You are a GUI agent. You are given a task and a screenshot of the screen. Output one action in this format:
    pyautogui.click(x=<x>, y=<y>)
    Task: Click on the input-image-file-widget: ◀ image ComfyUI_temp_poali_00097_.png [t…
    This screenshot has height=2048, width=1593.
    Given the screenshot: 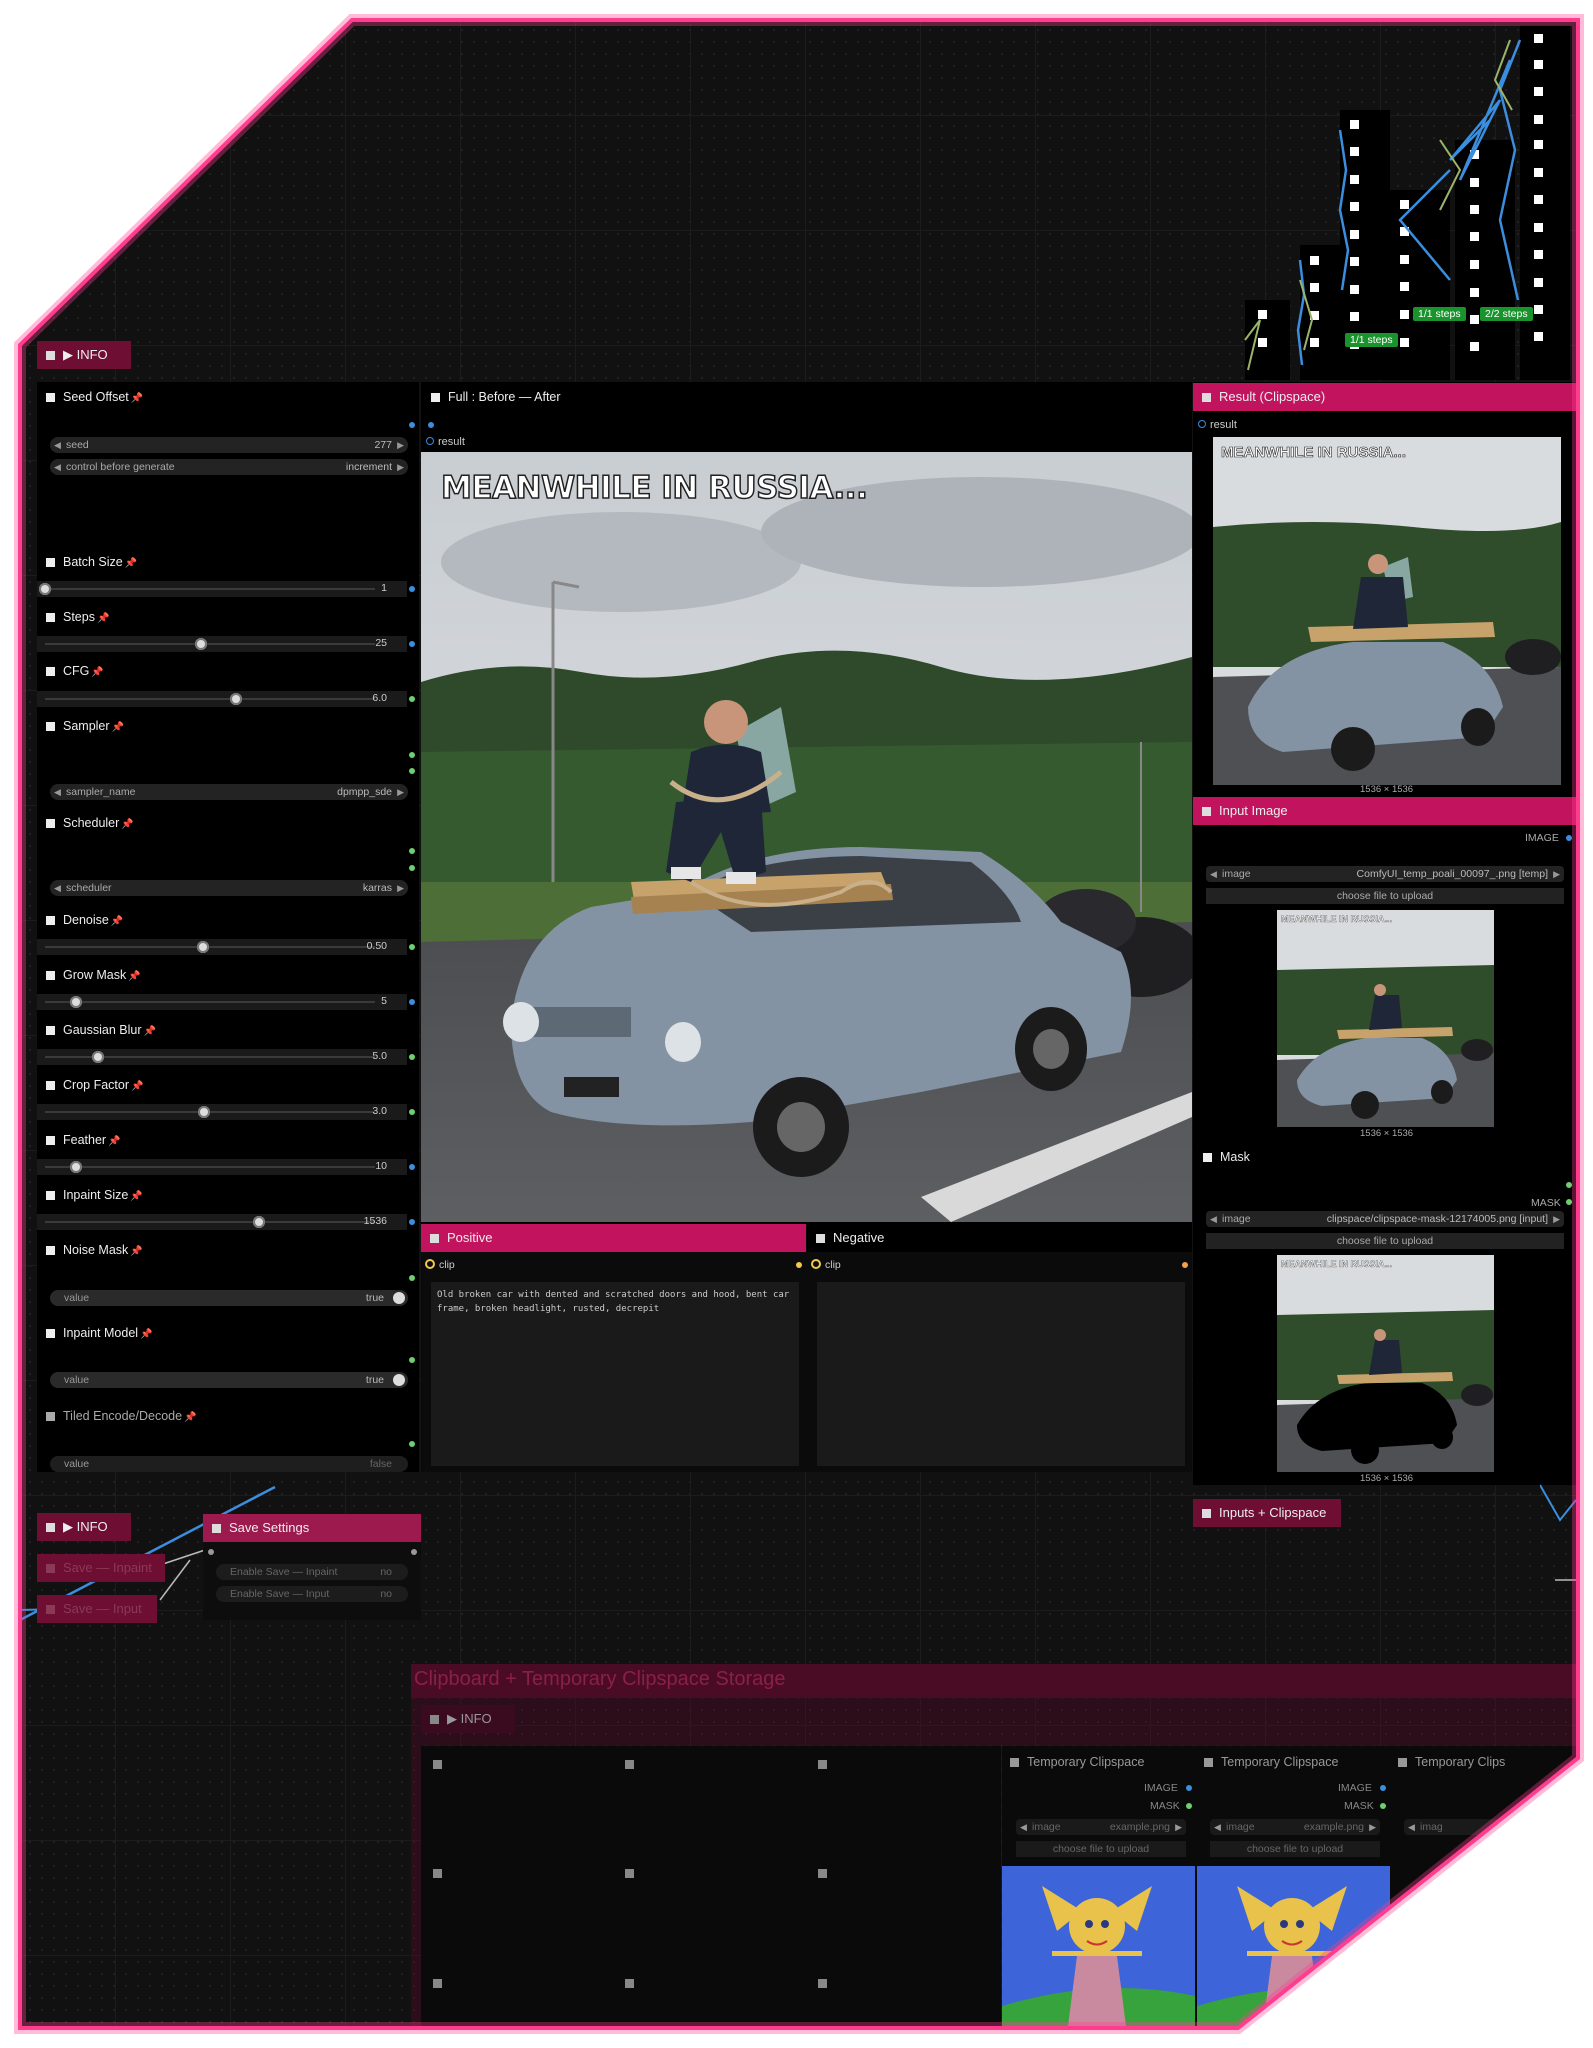 What is the action you would take?
    pyautogui.click(x=1385, y=874)
    